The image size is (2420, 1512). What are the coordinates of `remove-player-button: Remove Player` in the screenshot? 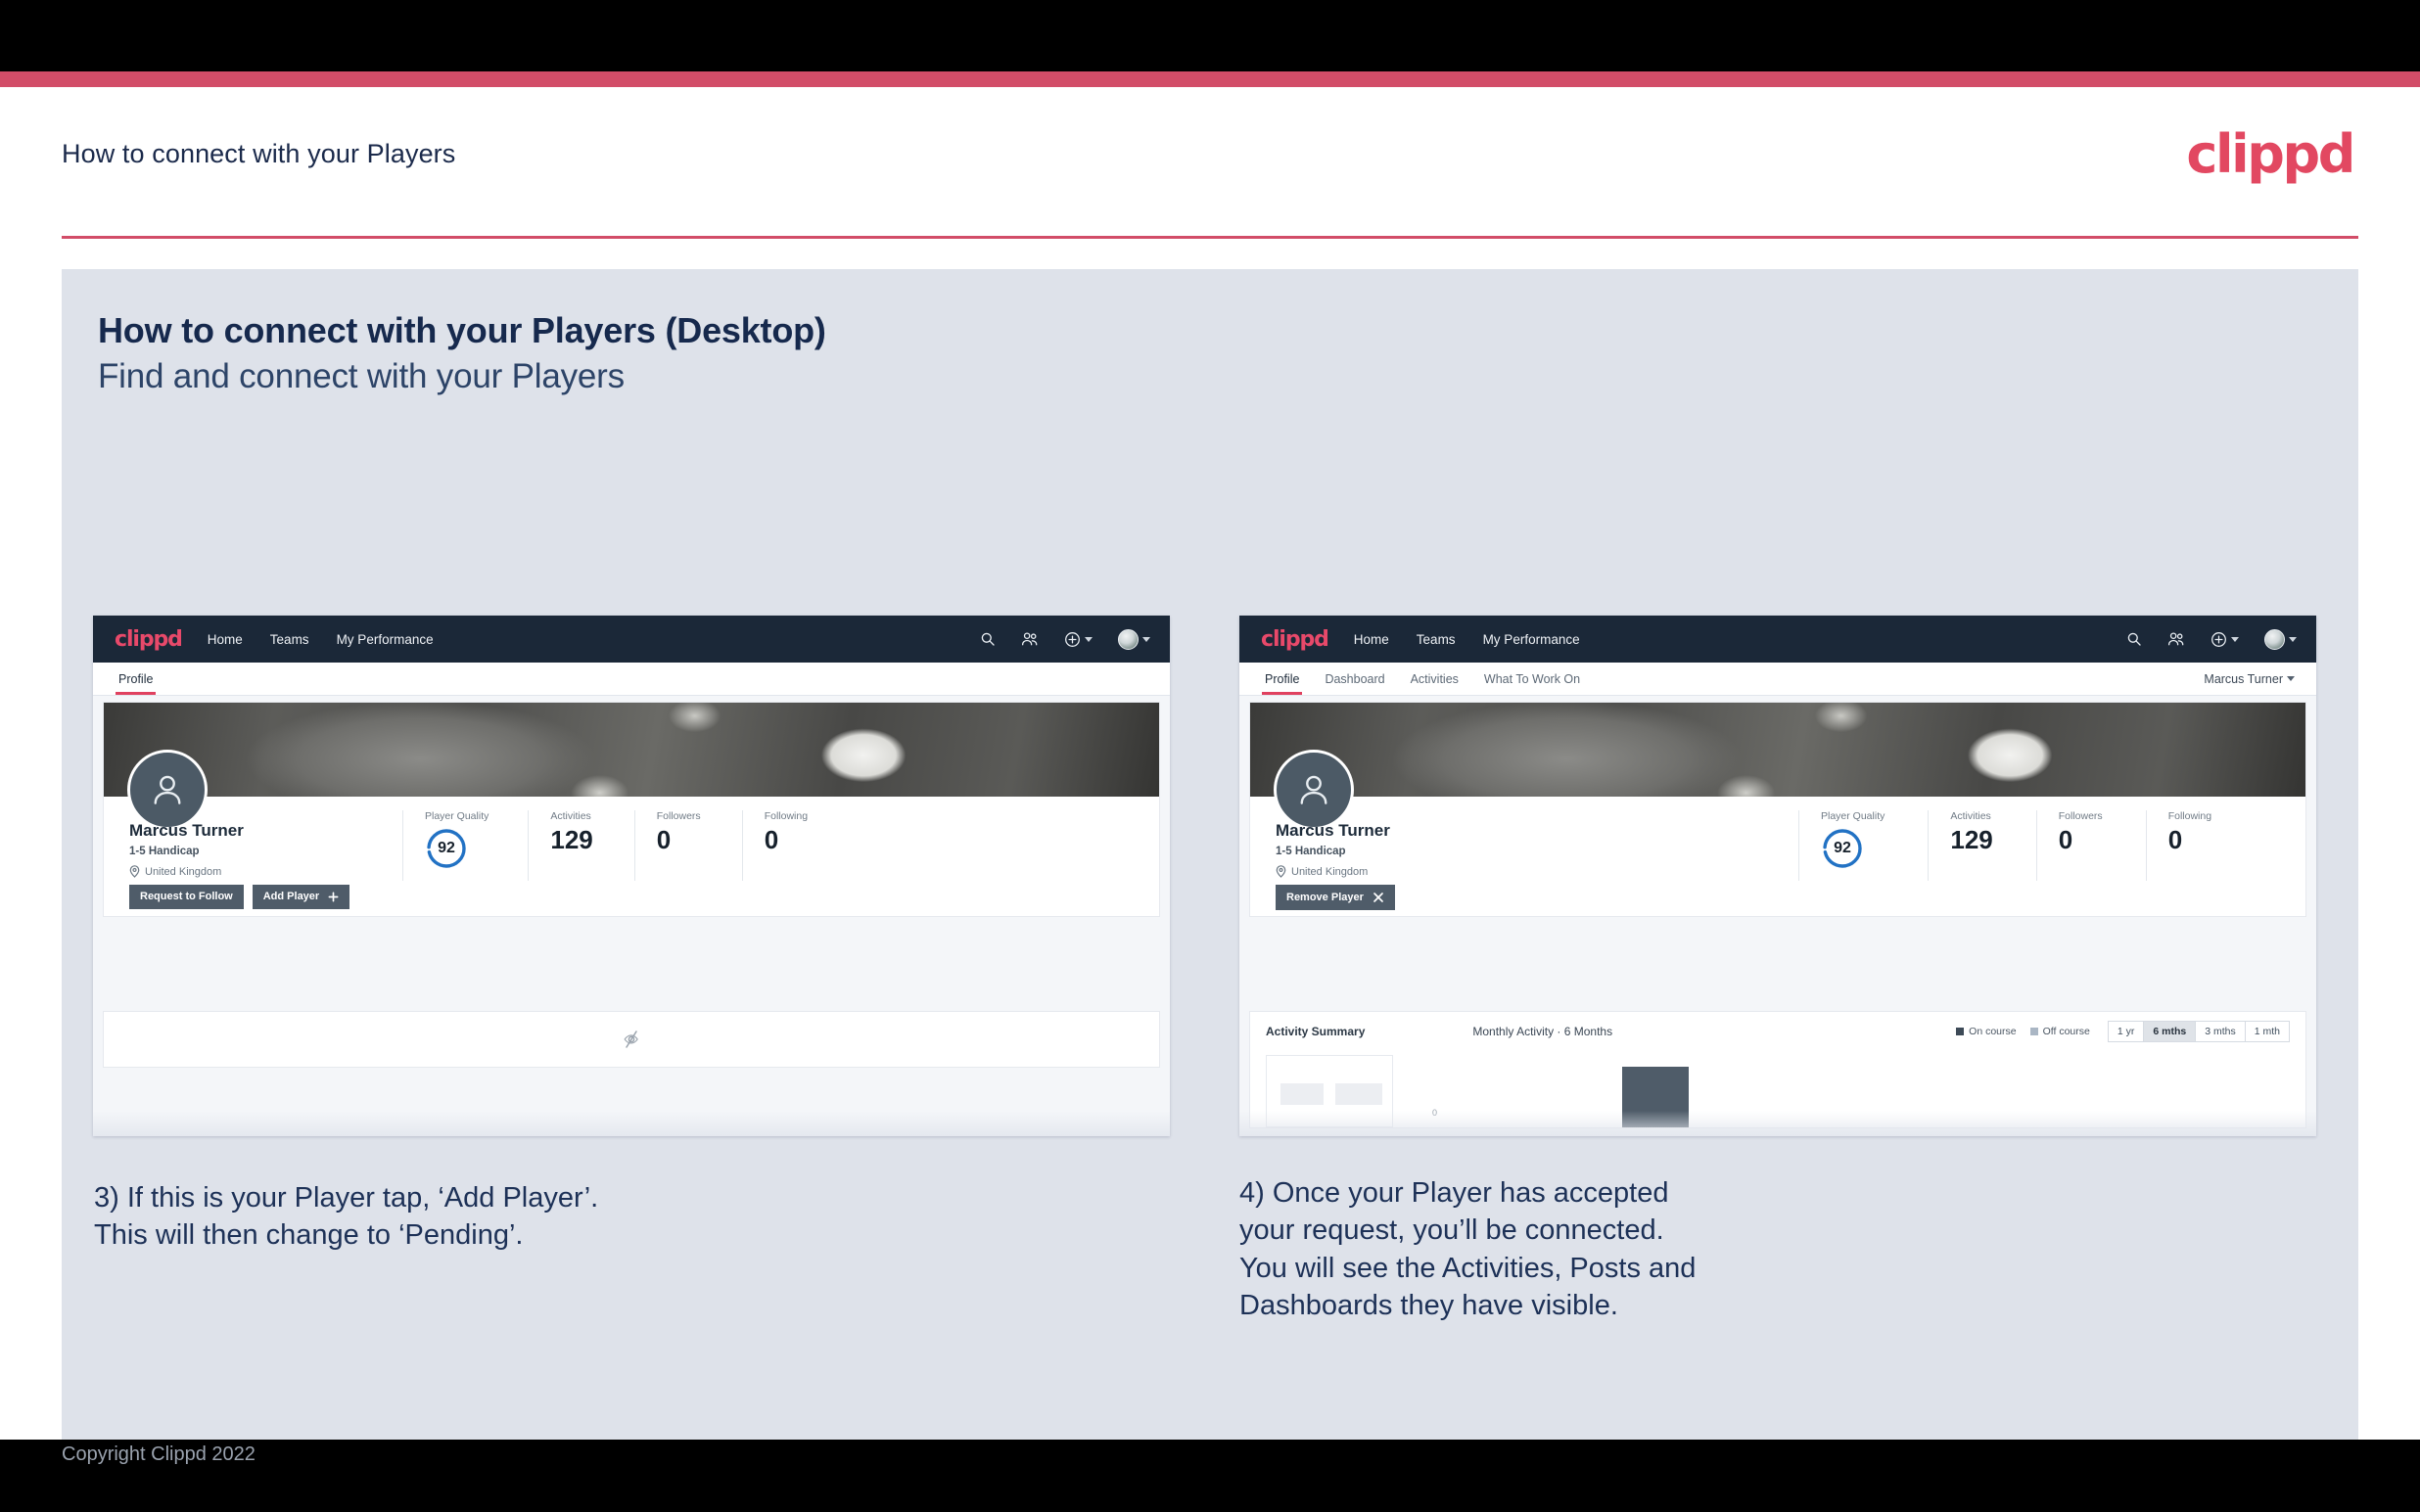 It's located at (1335, 897).